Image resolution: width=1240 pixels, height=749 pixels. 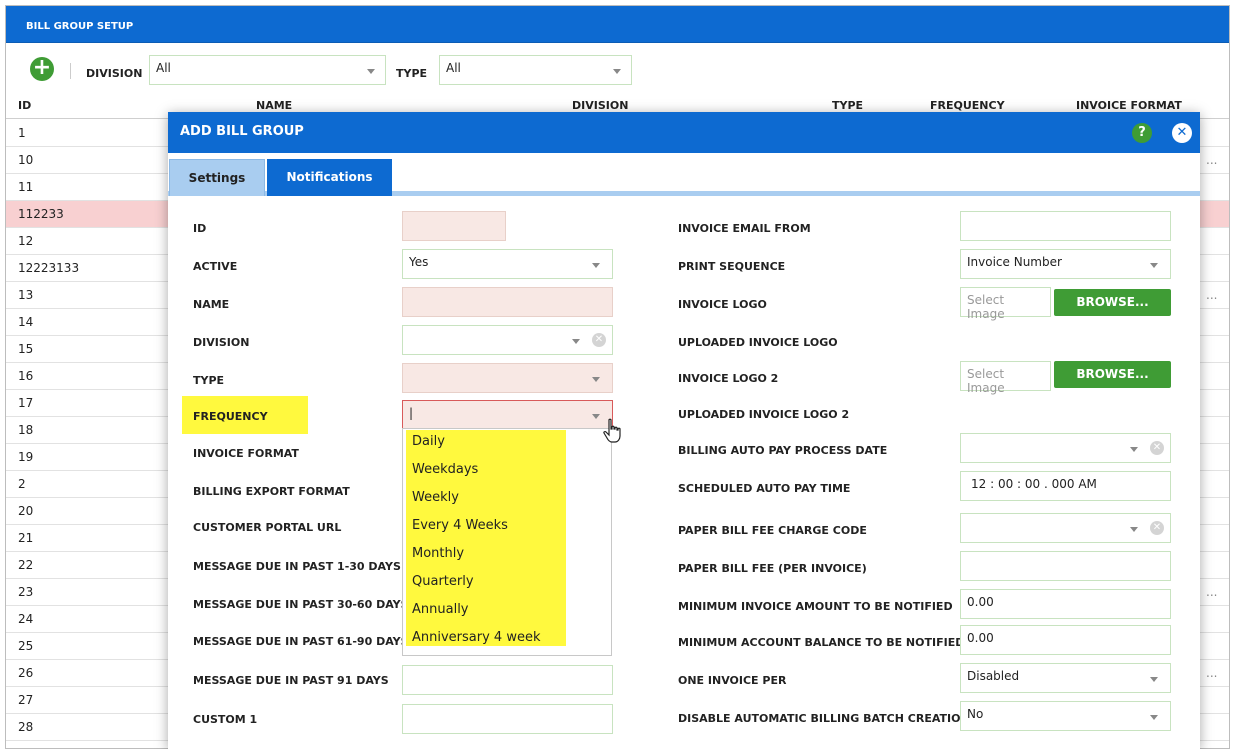 I want to click on type-filter-select: All, so click(x=535, y=70).